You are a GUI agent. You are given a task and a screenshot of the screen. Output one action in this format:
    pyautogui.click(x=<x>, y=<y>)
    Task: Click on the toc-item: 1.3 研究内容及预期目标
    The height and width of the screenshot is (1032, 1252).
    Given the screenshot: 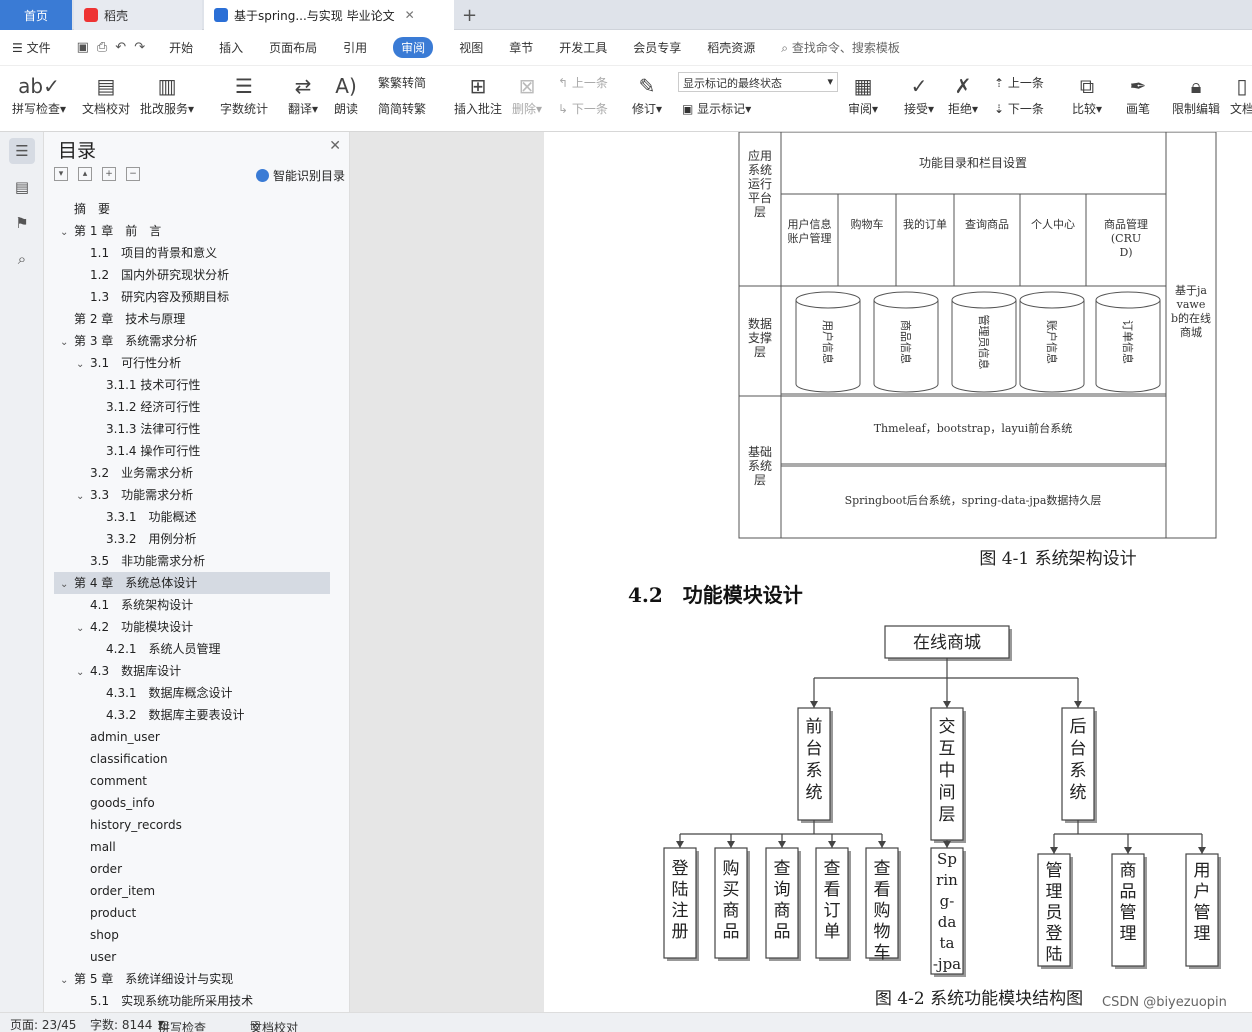 What is the action you would take?
    pyautogui.click(x=192, y=297)
    